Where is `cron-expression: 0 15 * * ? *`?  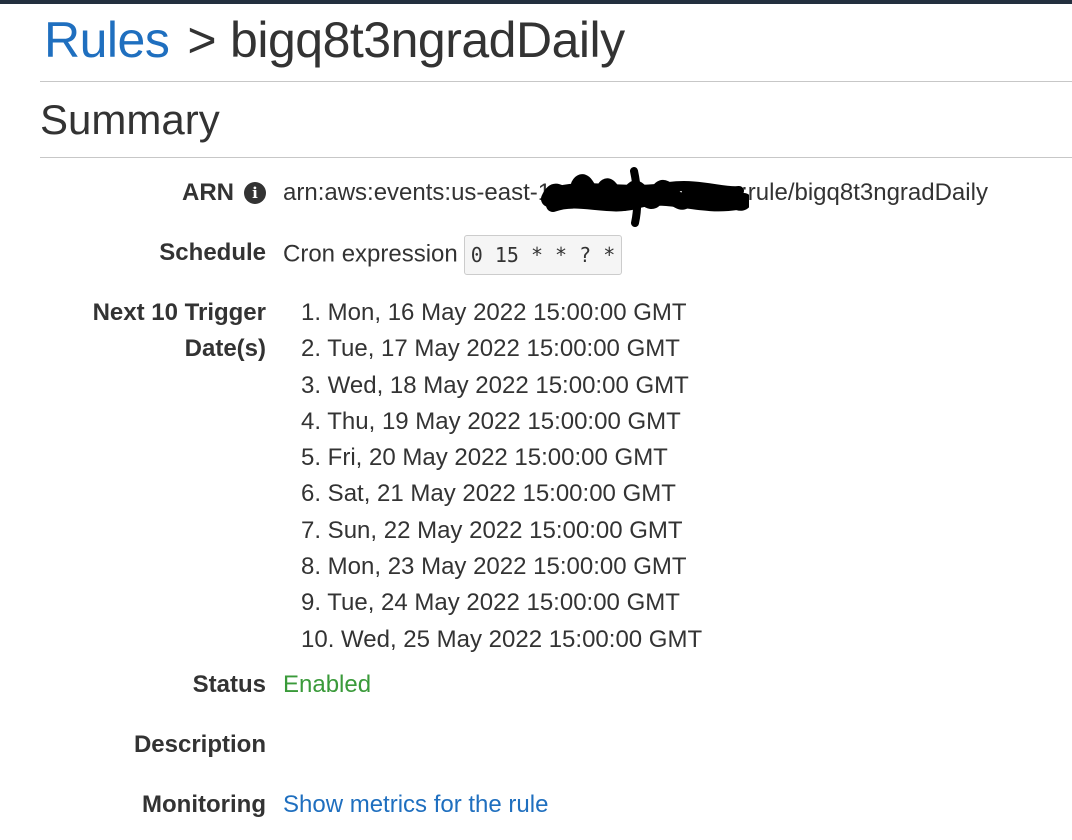 cron-expression: 0 15 * * ? * is located at coordinates (543, 255).